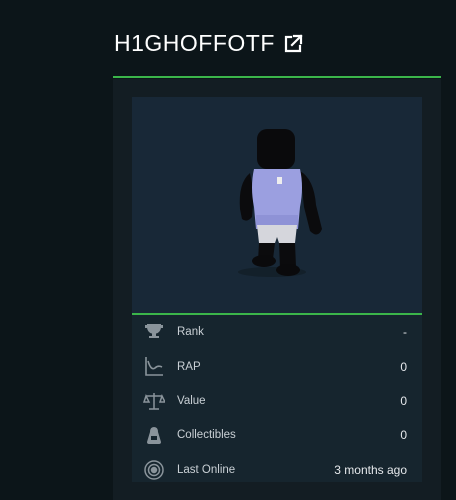 This screenshot has width=456, height=500. Describe the element at coordinates (277, 366) in the screenshot. I see `stat-row-rap: RAP 0` at that location.